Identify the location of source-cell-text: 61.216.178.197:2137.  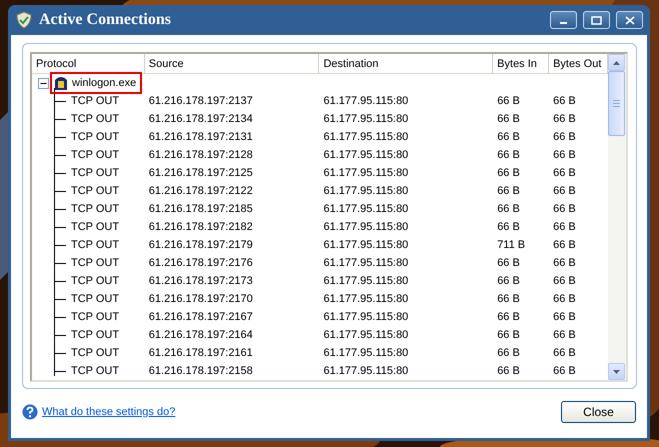
(201, 101).